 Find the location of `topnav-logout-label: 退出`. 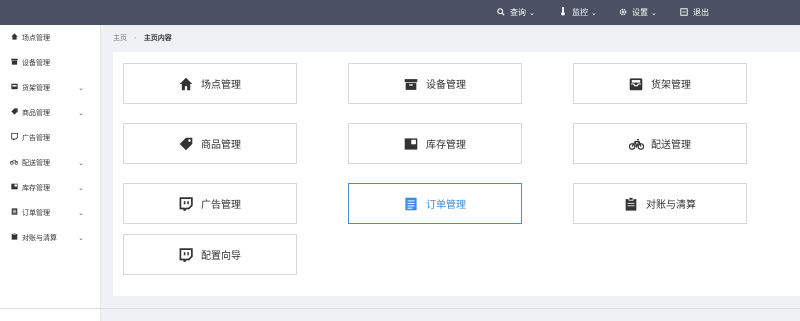

topnav-logout-label: 退出 is located at coordinates (701, 12).